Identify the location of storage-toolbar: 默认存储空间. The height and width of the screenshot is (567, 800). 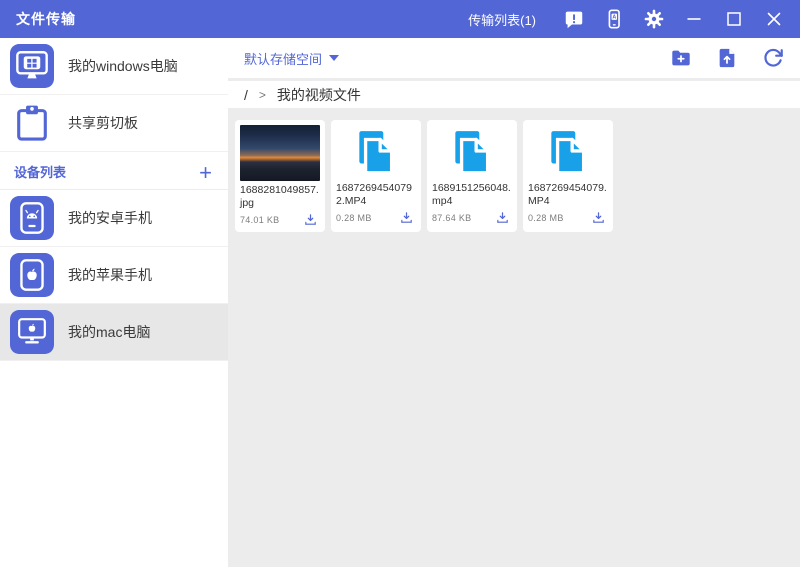
(514, 58).